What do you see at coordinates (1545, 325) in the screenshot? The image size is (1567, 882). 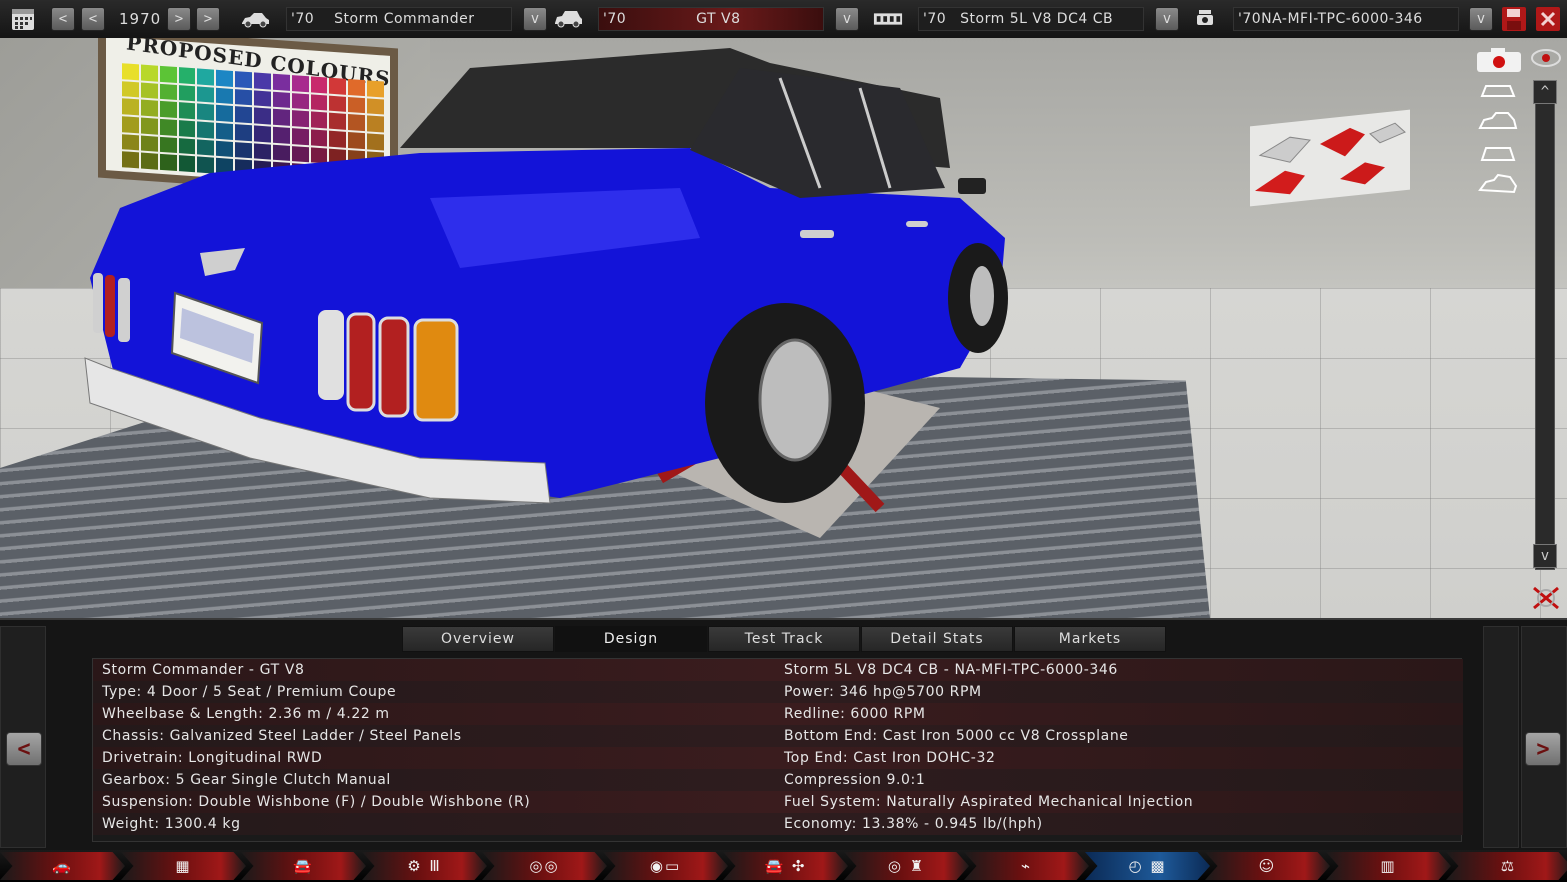 I see `zoom-scrollbar` at bounding box center [1545, 325].